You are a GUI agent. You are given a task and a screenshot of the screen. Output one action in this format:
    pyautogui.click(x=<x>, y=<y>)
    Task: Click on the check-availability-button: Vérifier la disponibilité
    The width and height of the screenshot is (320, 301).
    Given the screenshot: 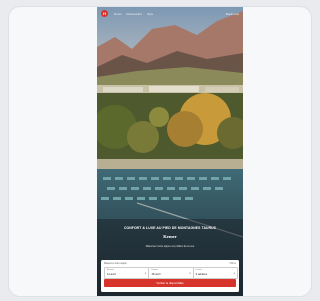 What is the action you would take?
    pyautogui.click(x=170, y=283)
    